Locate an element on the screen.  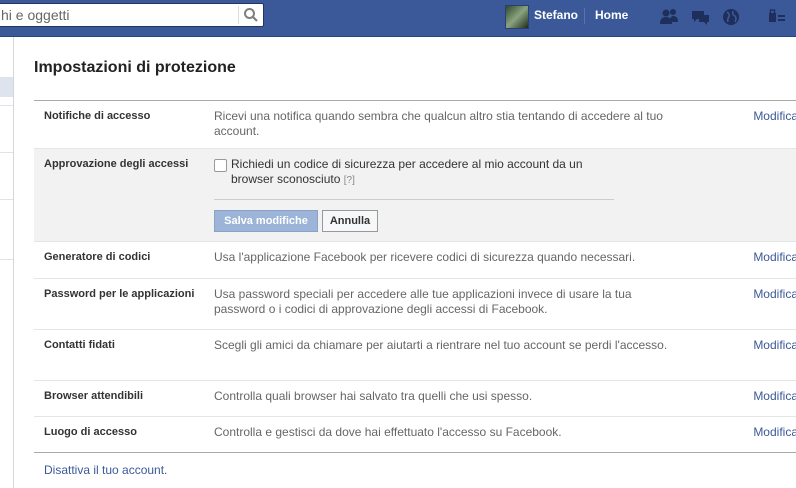
page-title: Impostazioni di protezione is located at coordinates (135, 67).